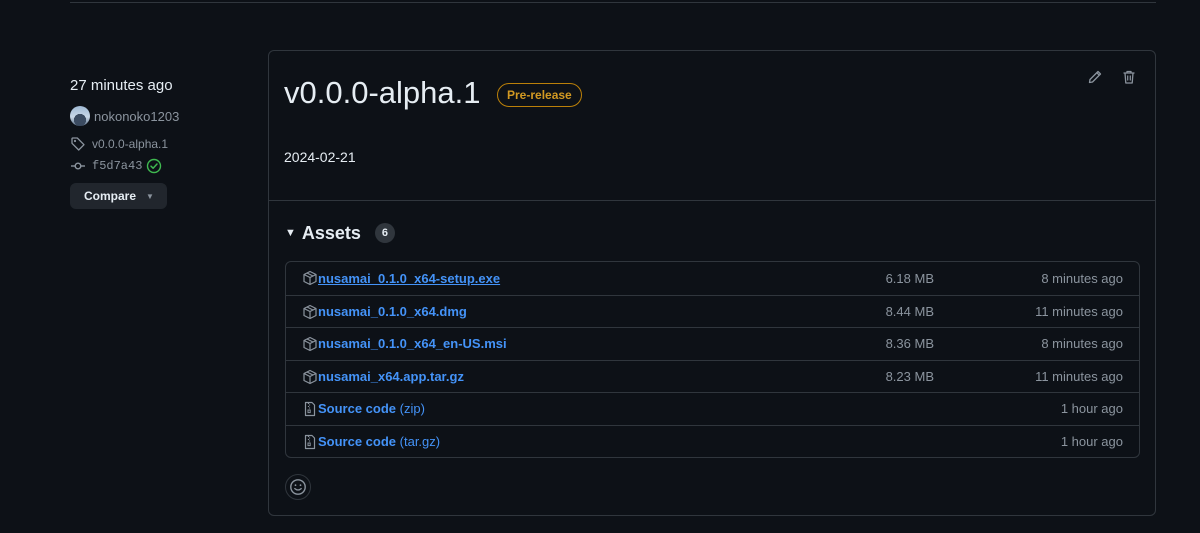 This screenshot has width=1200, height=533. I want to click on release-tag: v0.0.0-alpha.1, so click(160, 144).